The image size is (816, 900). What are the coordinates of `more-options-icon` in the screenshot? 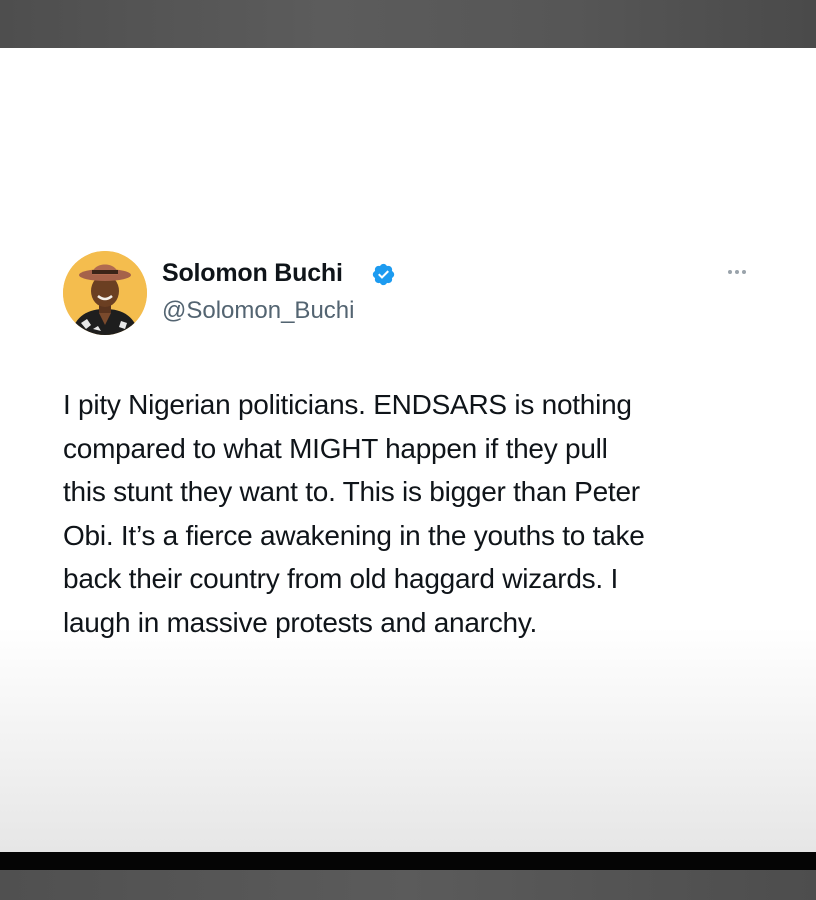 It's located at (737, 272).